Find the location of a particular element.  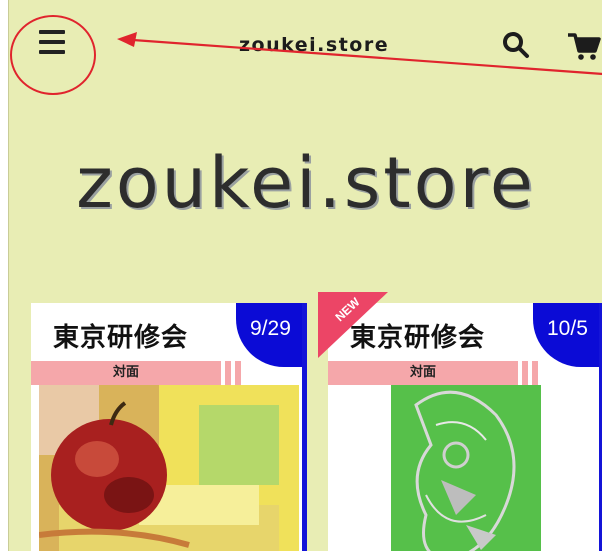

wire-sculpture-image is located at coordinates (466, 468).